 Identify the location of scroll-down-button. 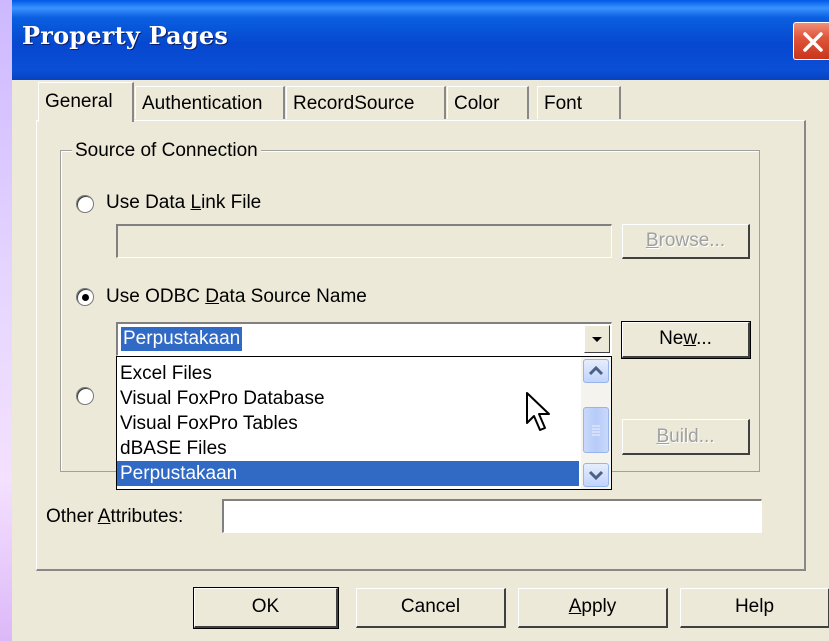
(596, 475).